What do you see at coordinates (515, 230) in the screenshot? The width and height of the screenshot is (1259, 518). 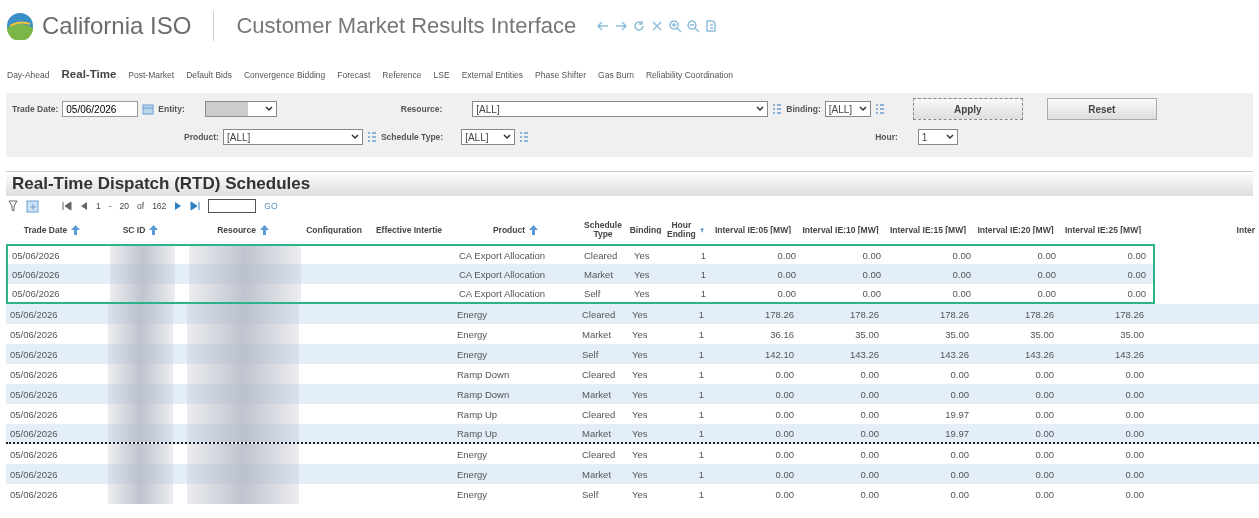 I see `column-header: Product` at bounding box center [515, 230].